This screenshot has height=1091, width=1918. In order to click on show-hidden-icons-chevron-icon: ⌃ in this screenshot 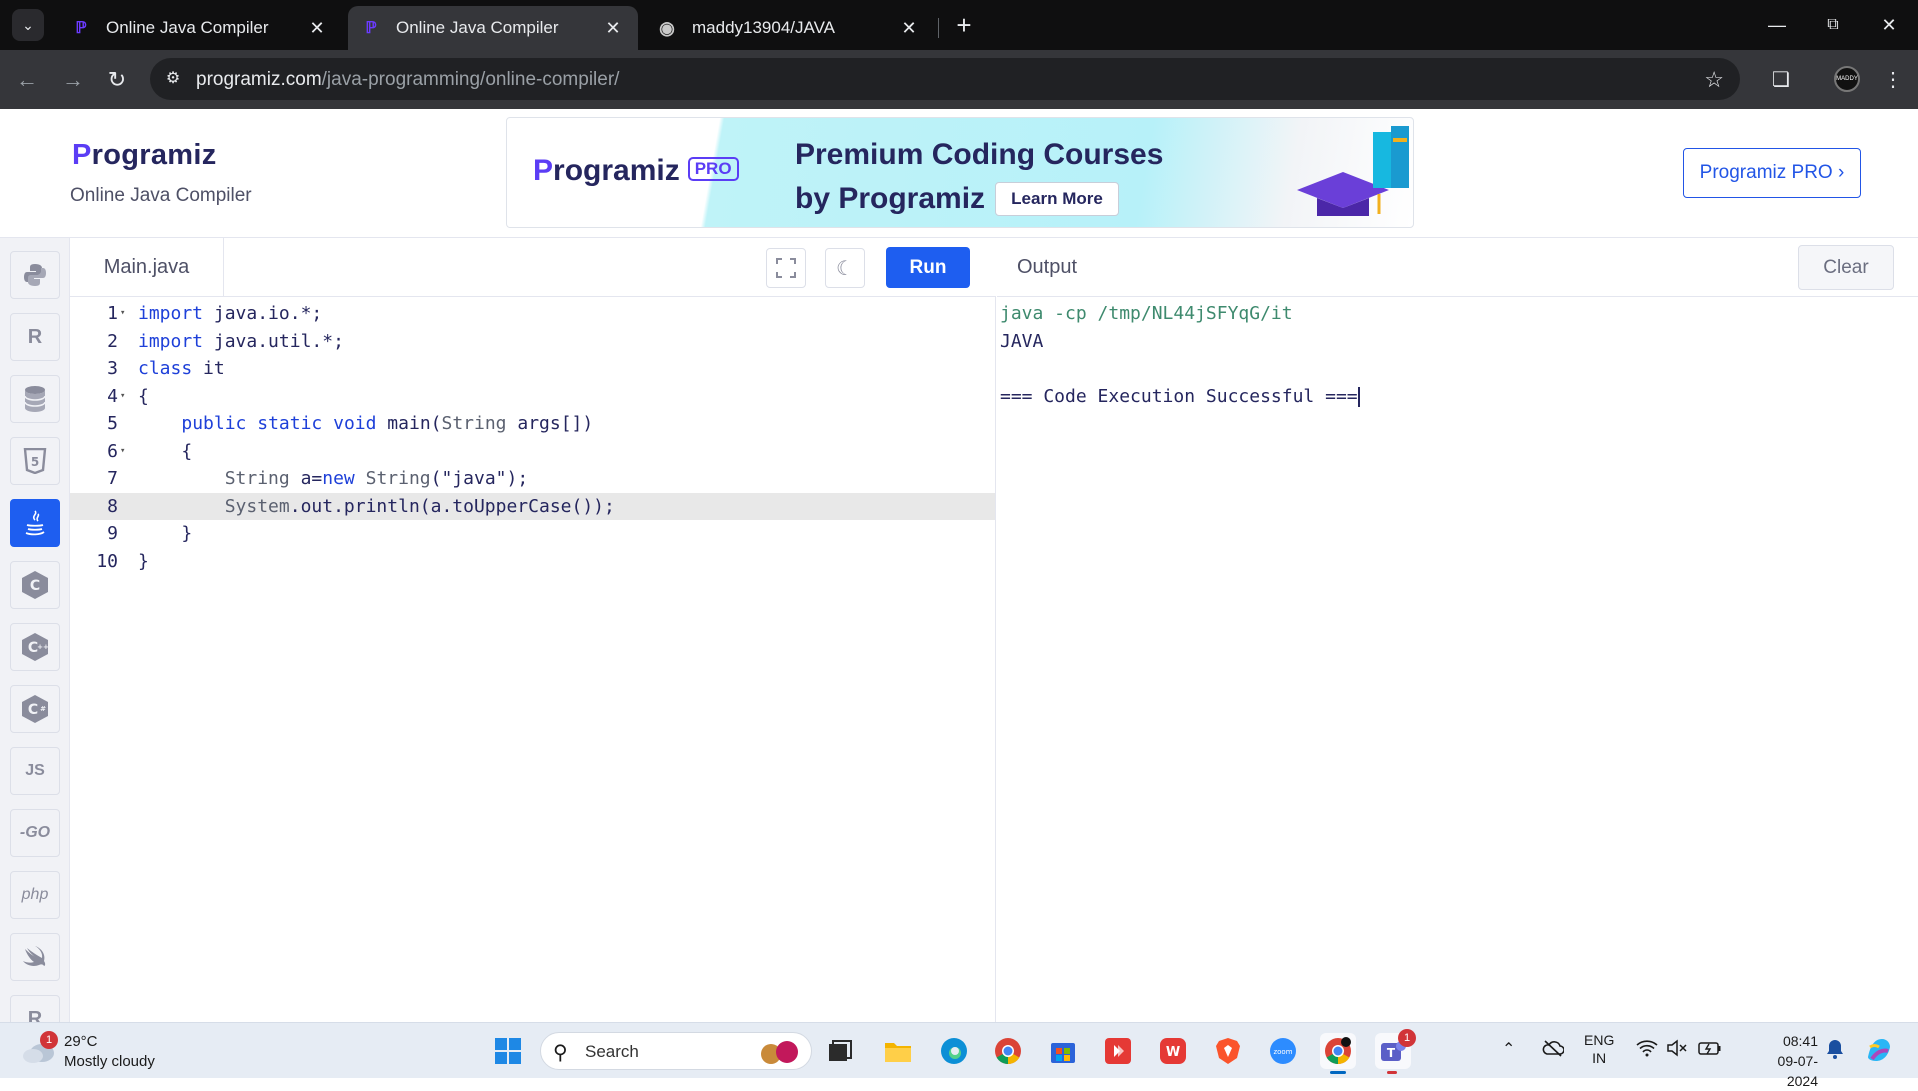, I will do `click(1508, 1049)`.